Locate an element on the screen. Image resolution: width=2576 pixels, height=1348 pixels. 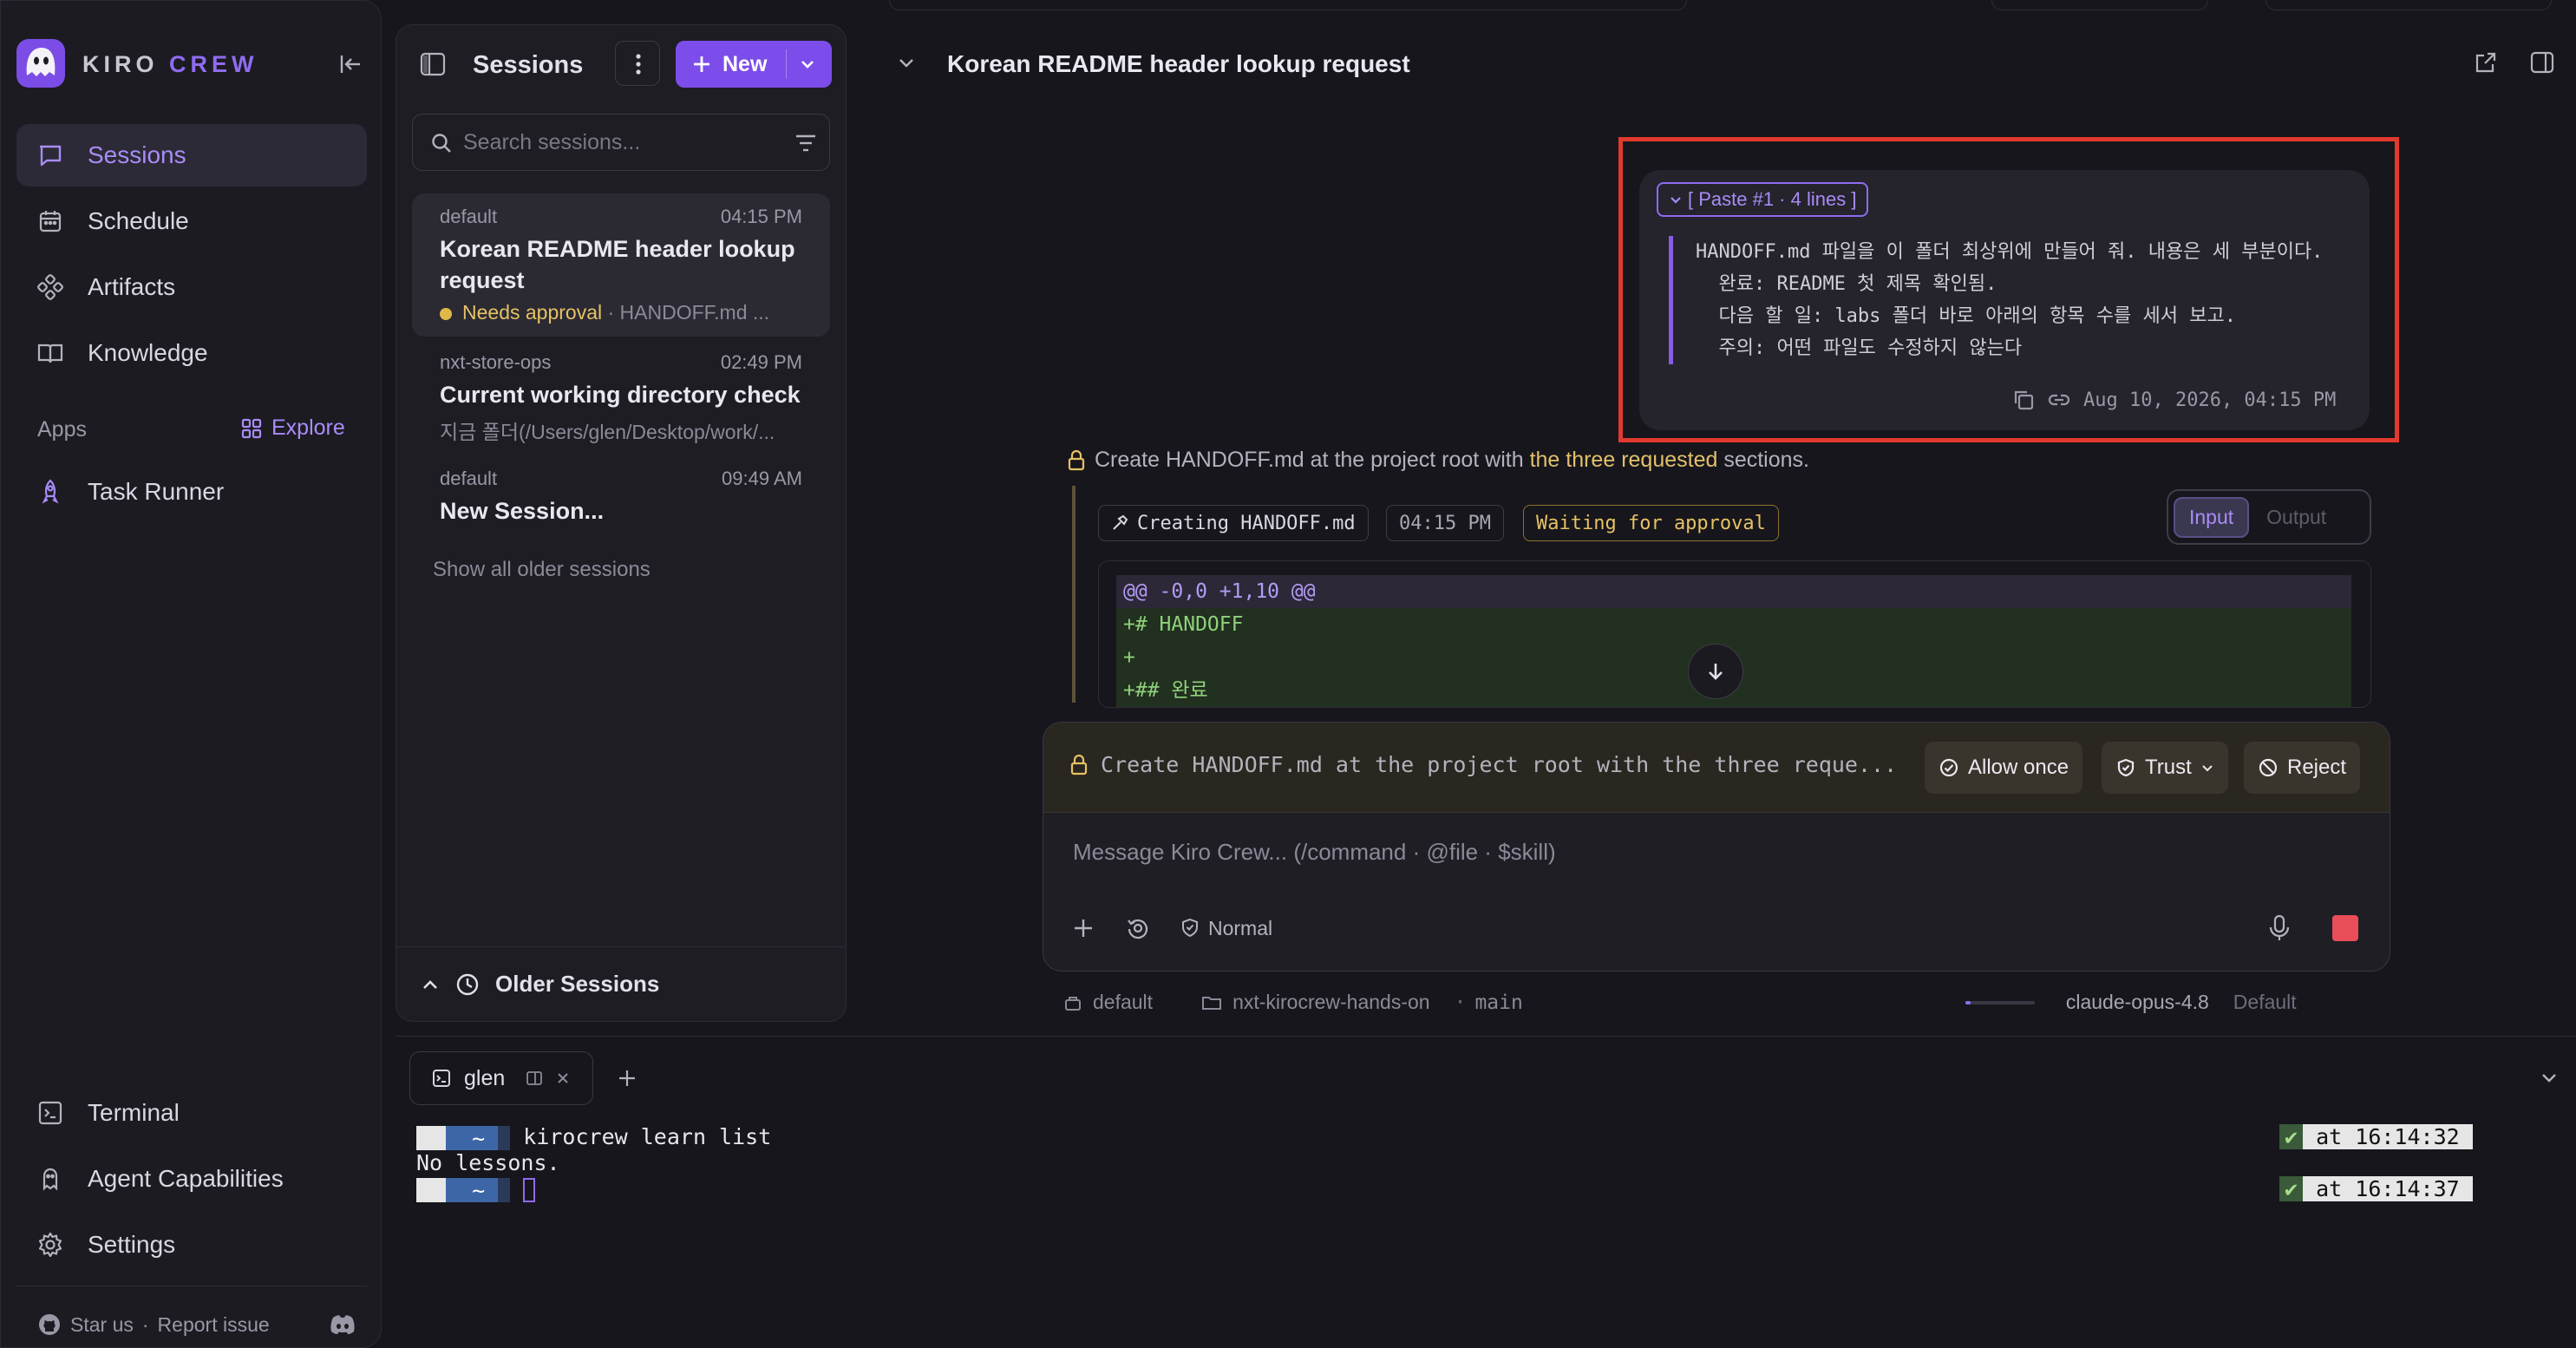
nav-label: Terminal is located at coordinates (134, 1112).